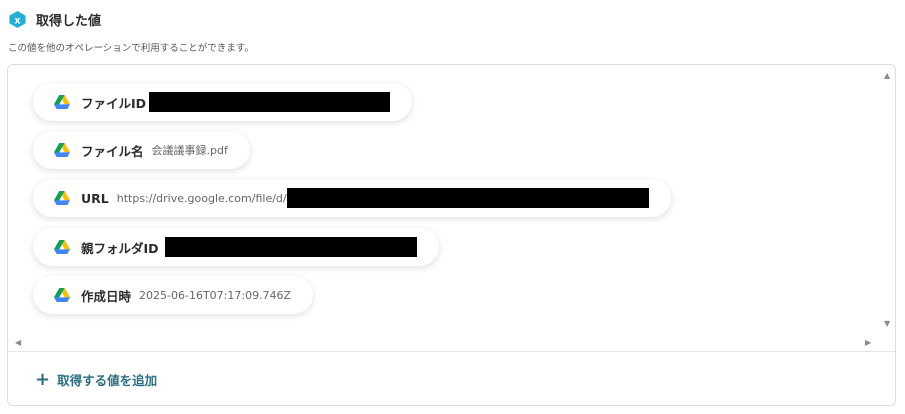 The height and width of the screenshot is (414, 905). What do you see at coordinates (868, 343) in the screenshot?
I see `scroll-right-arrow-icon: ▶` at bounding box center [868, 343].